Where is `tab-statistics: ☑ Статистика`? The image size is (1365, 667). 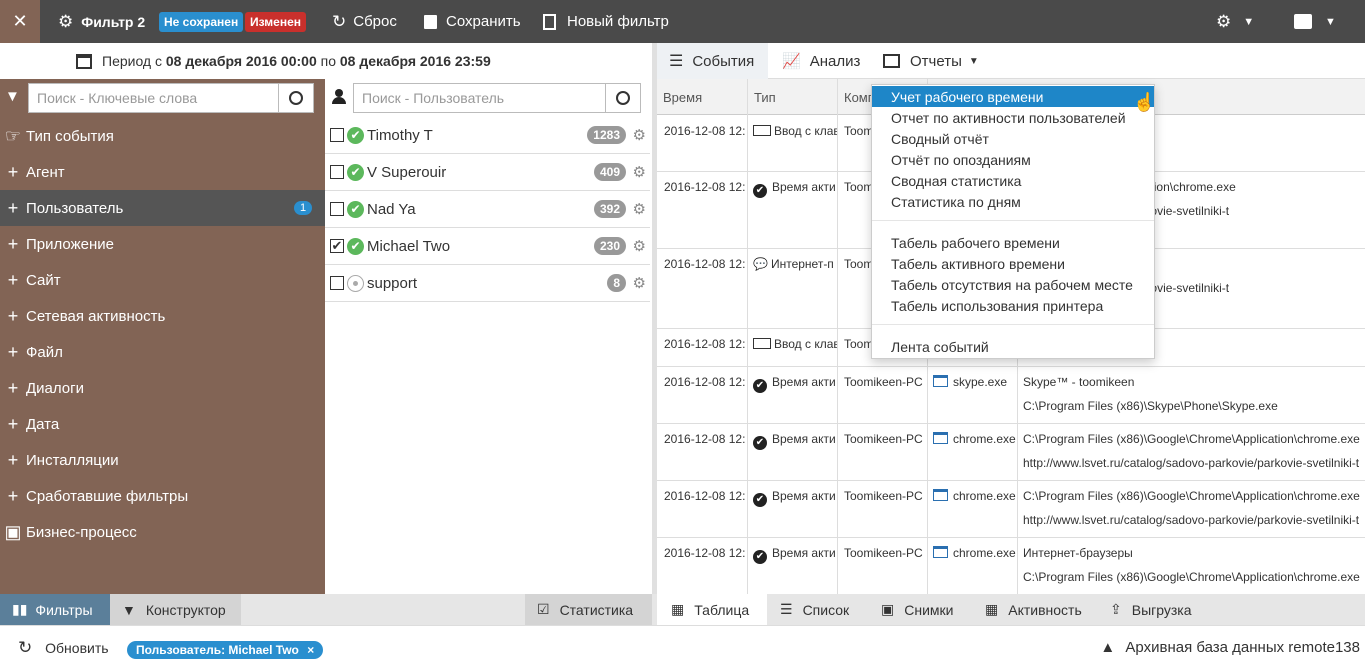 tab-statistics: ☑ Статистика is located at coordinates (588, 609).